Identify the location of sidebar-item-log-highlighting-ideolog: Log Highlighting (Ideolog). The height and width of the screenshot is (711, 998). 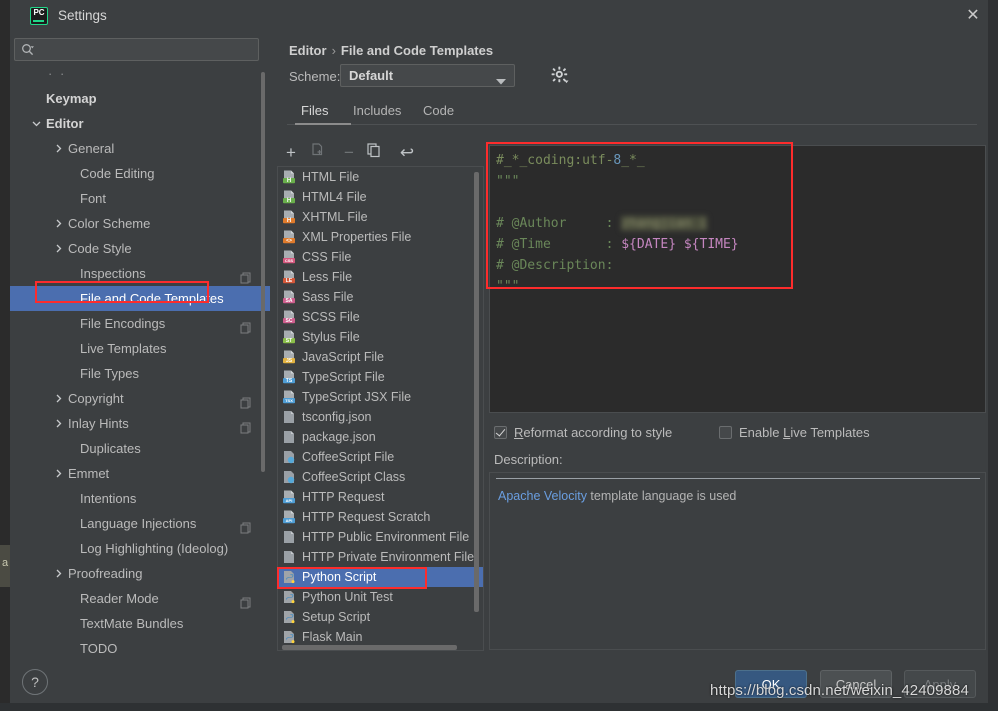
(140, 548).